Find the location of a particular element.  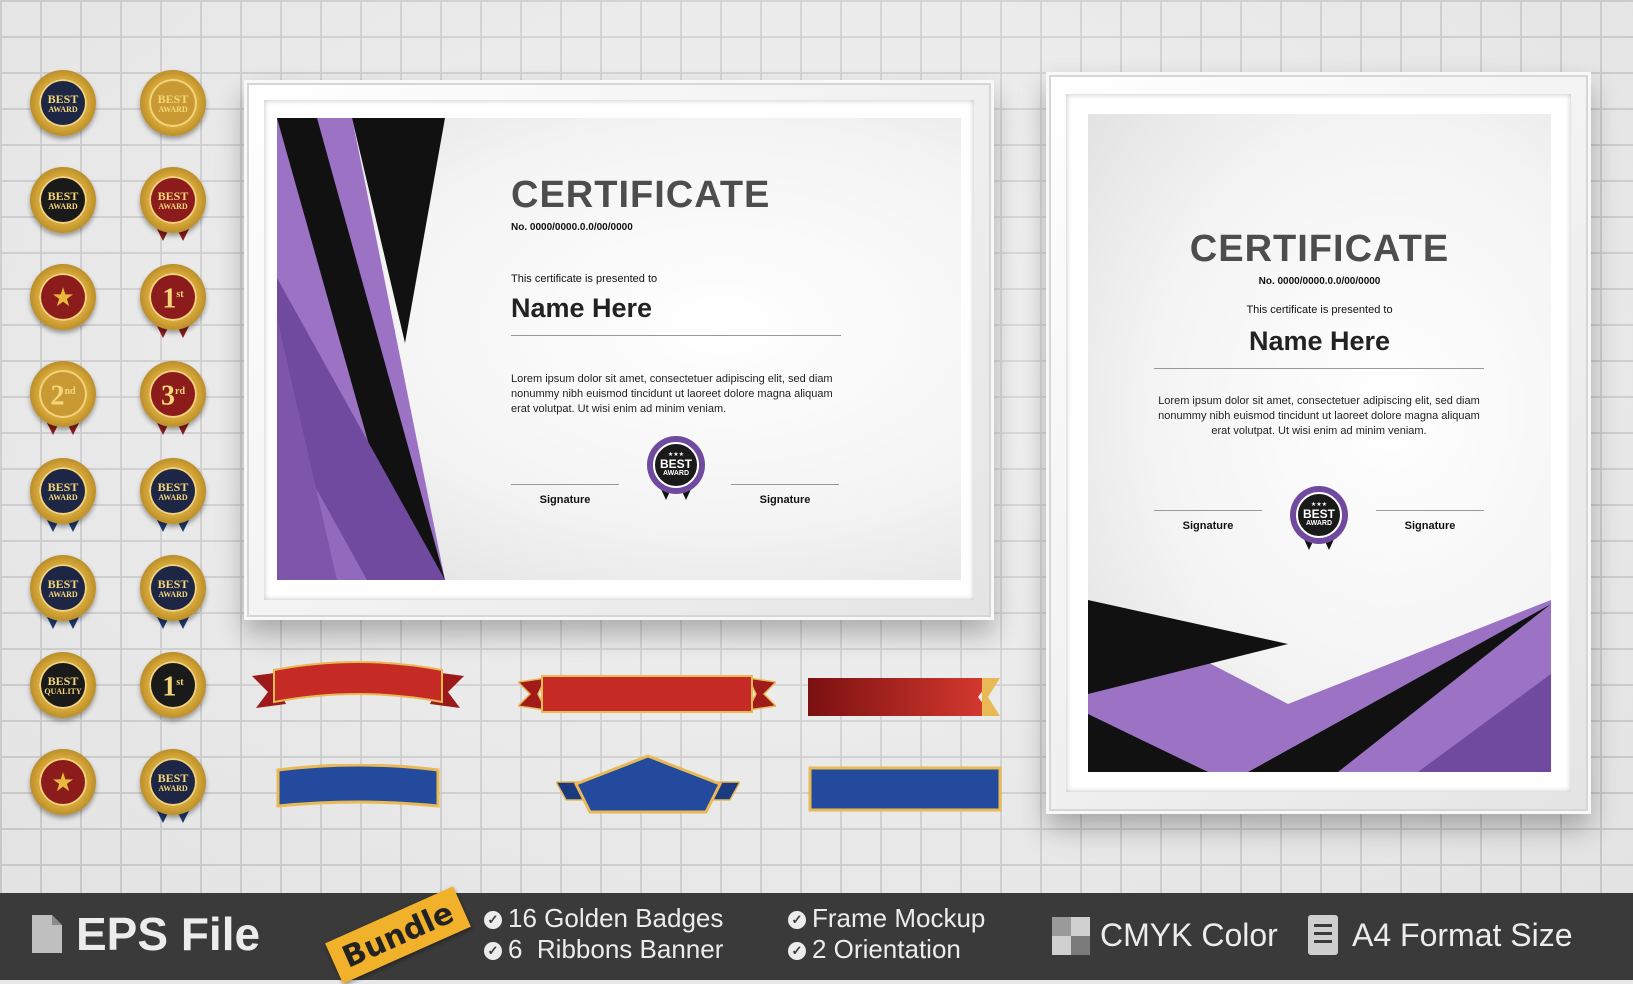

bundle-tag: Bundle is located at coordinates (398, 935).